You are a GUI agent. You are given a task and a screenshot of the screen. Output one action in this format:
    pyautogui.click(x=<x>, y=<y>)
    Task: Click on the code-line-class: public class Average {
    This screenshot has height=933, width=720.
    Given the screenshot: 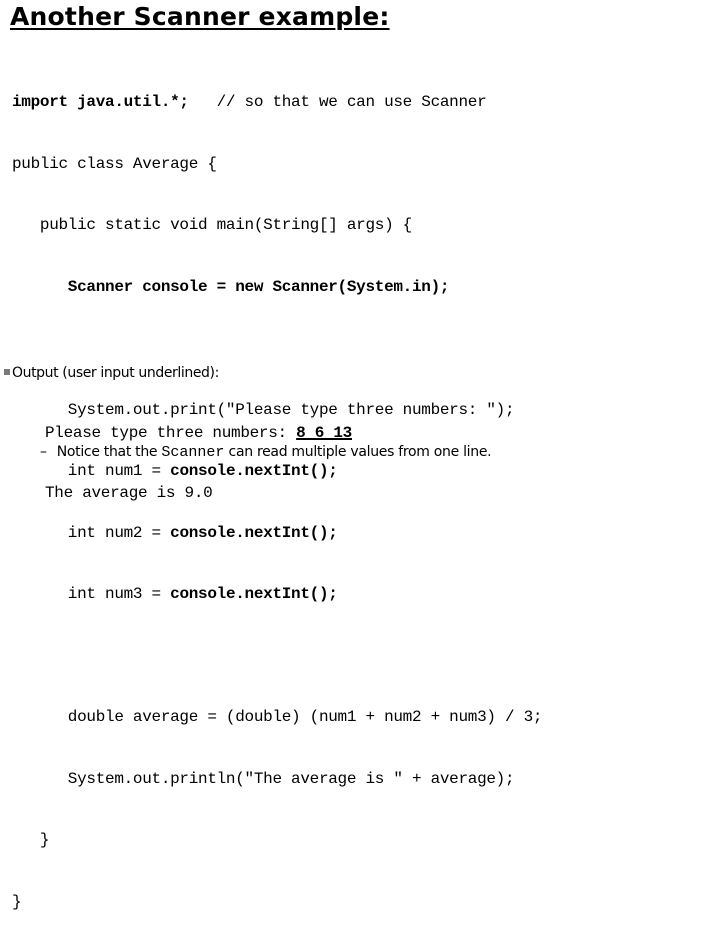 What is the action you would take?
    pyautogui.click(x=114, y=163)
    